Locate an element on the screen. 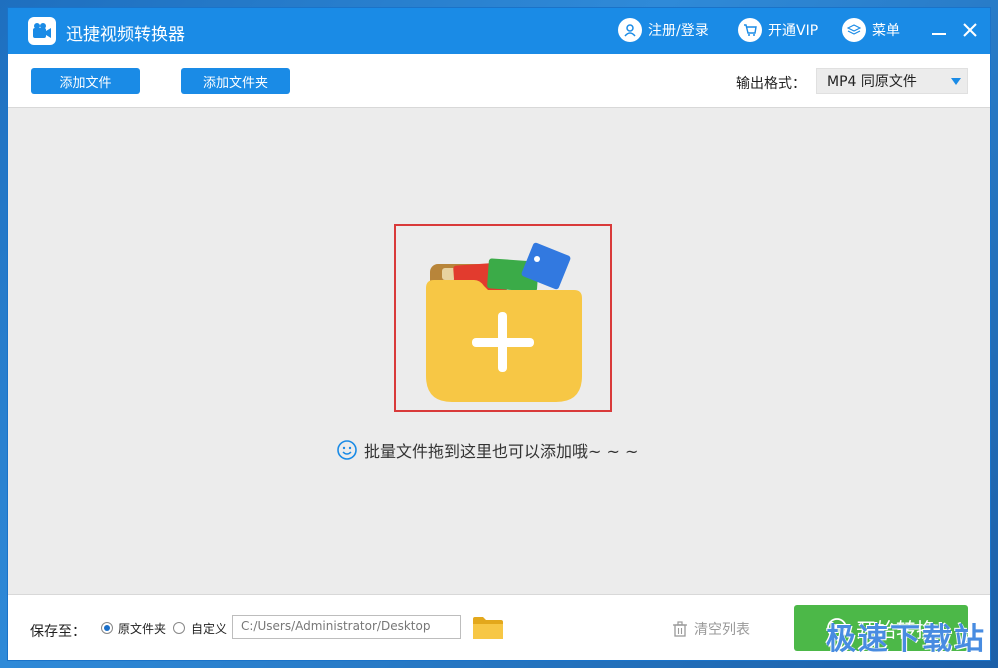 This screenshot has width=998, height=668. cart-icon is located at coordinates (750, 30).